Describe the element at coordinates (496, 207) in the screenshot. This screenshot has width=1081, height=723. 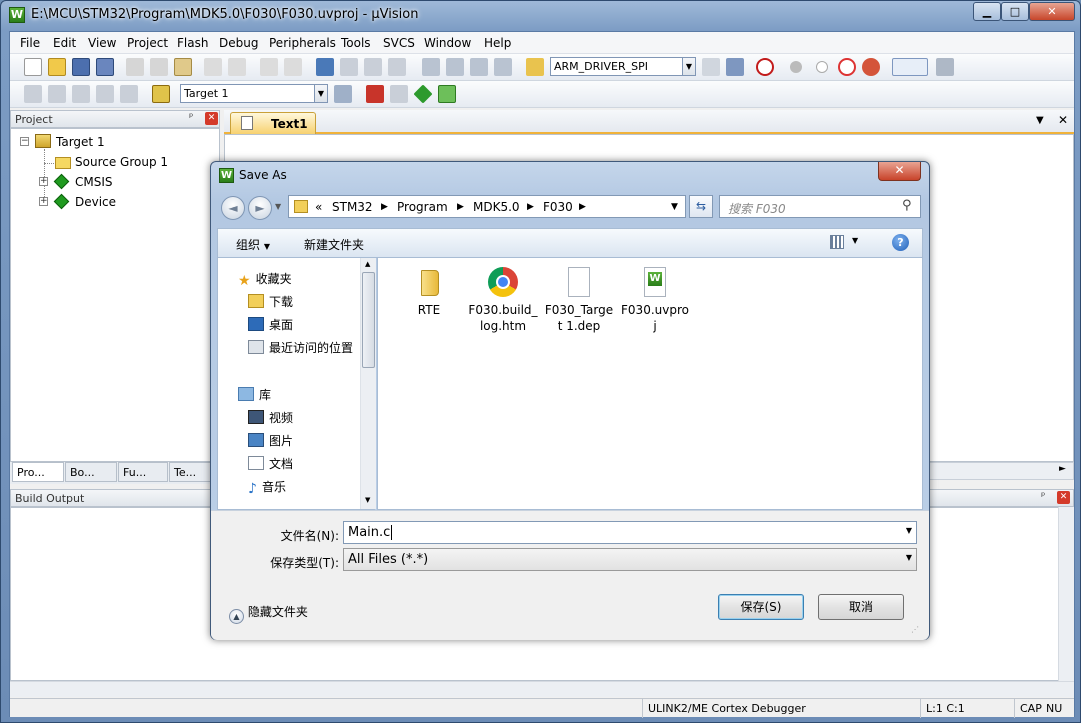
I see `breadcrumb-mdk50: MDK5.0` at that location.